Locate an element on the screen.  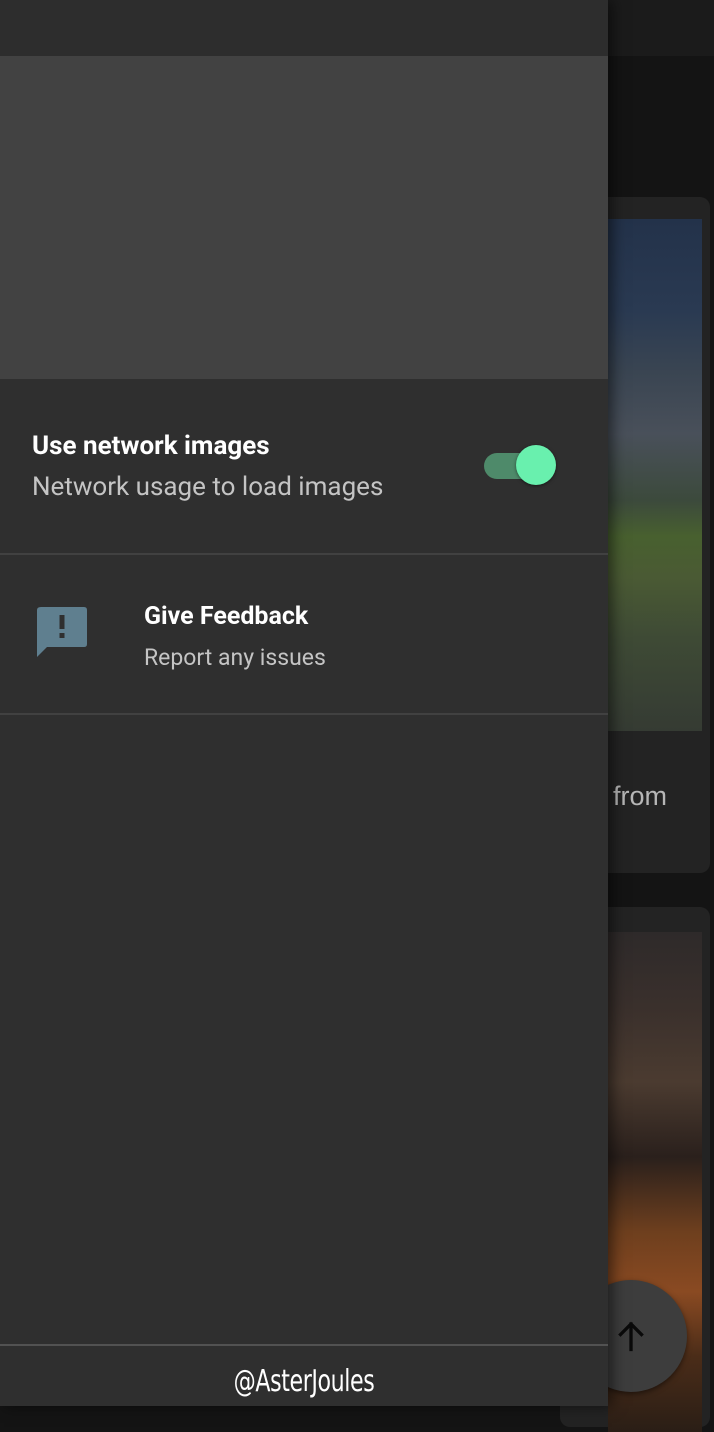
toggle-thumb is located at coordinates (536, 465).